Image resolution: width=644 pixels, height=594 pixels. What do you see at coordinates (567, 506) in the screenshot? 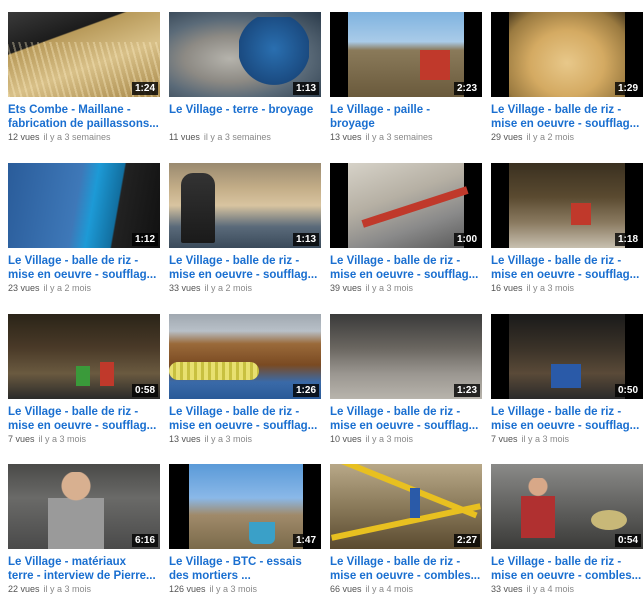
I see `video-thumbnail: 0:54` at bounding box center [567, 506].